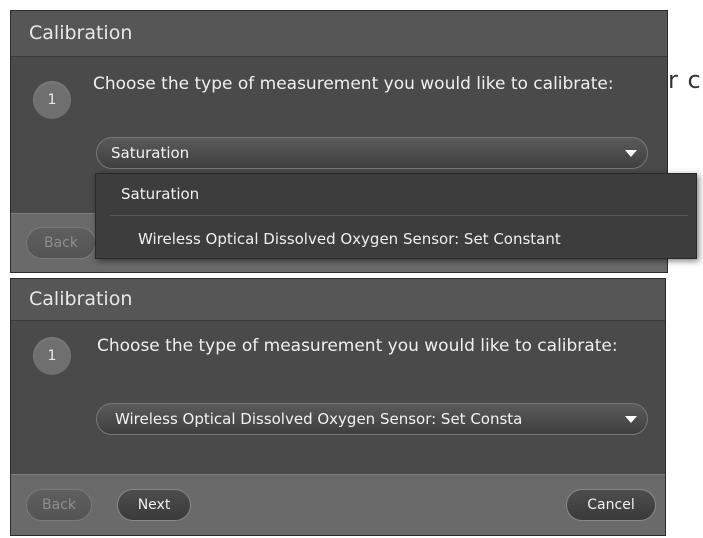  Describe the element at coordinates (396, 194) in the screenshot. I see `dropdown-option-saturation: Saturation` at that location.